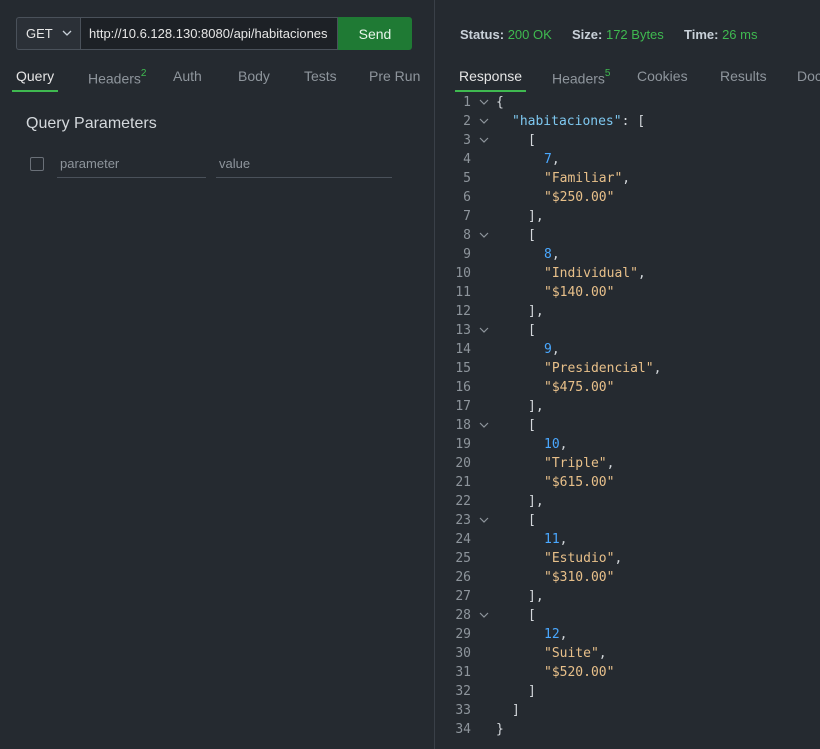  What do you see at coordinates (463, 387) in the screenshot?
I see `line-number: 16` at bounding box center [463, 387].